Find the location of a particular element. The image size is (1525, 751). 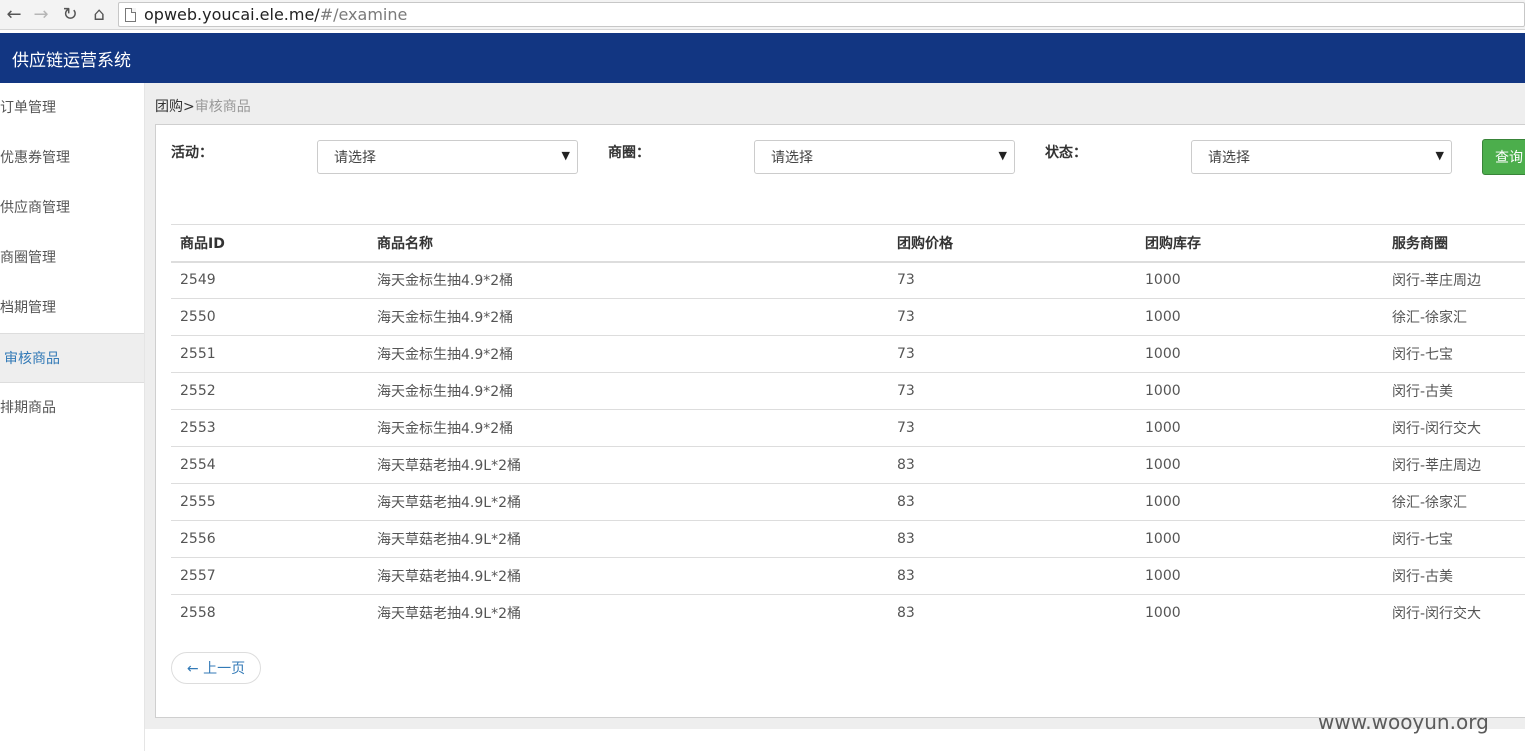

sidebar-item-label: 商圈管理 is located at coordinates (28, 258).